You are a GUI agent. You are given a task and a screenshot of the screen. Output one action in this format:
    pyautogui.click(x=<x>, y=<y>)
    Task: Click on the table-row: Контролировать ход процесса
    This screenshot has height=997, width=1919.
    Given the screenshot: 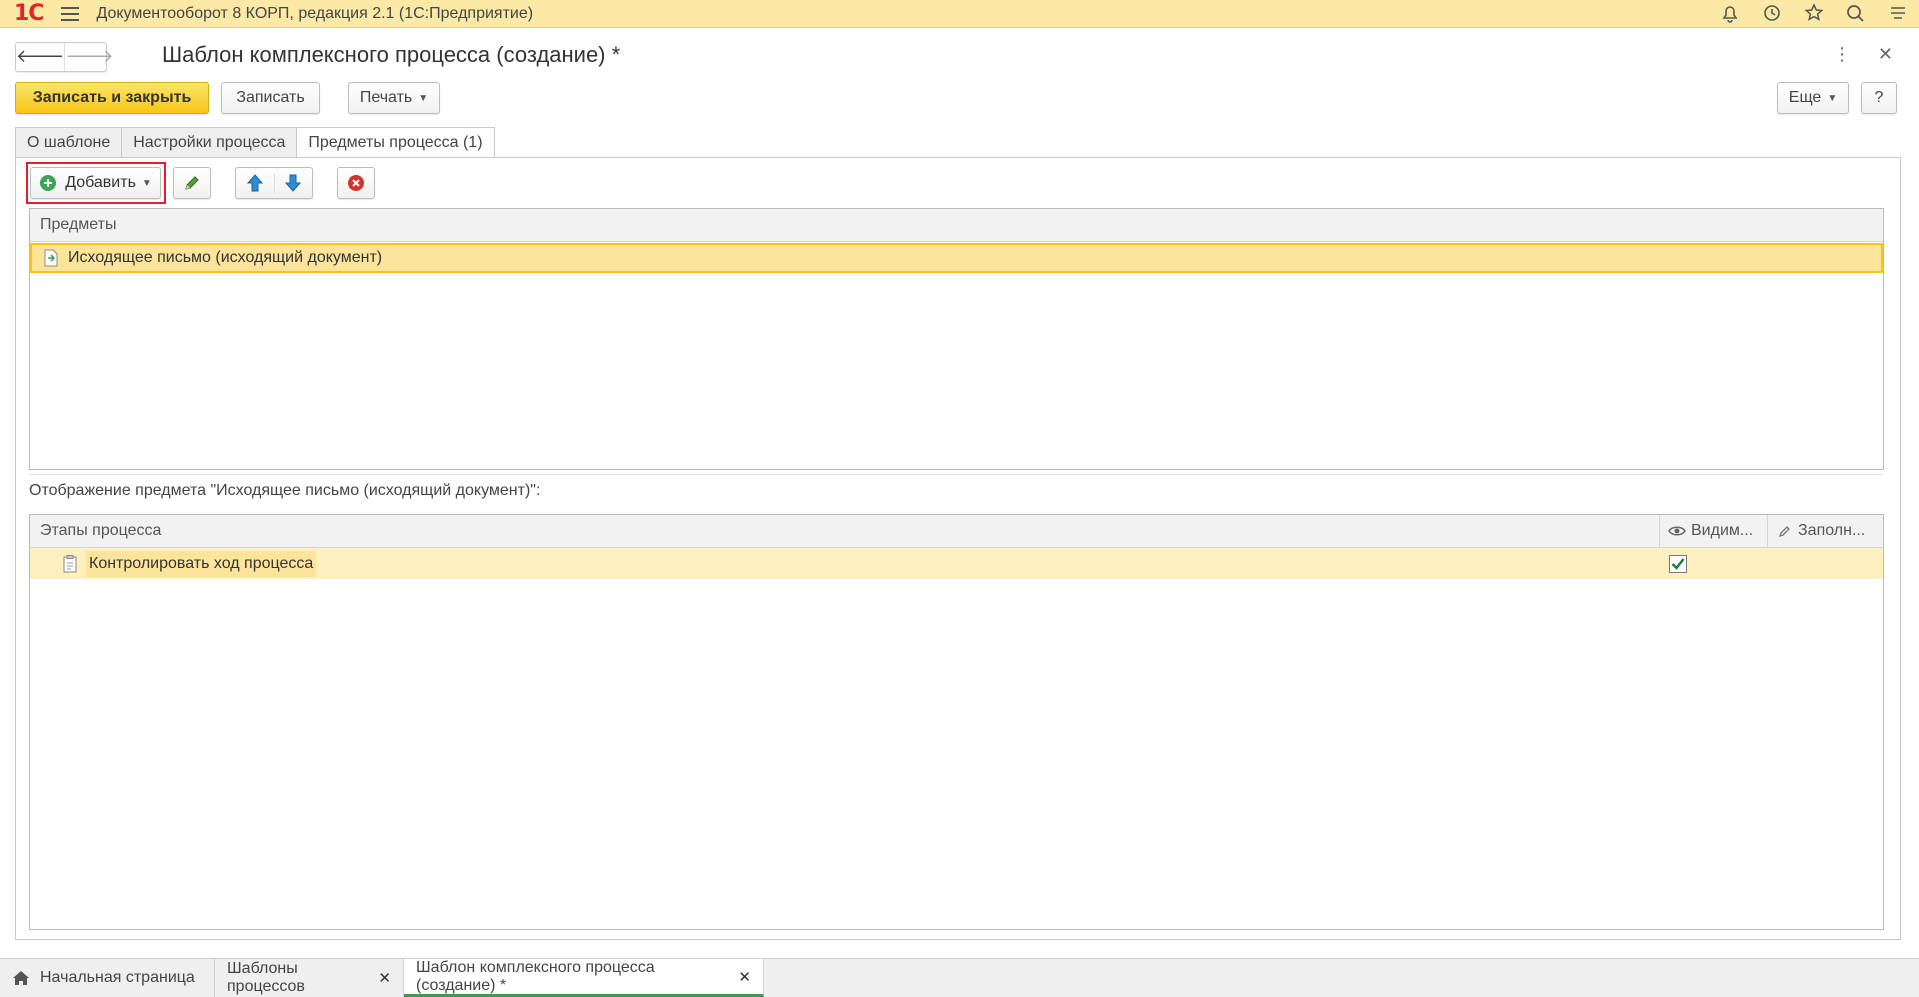 What is the action you would take?
    pyautogui.click(x=956, y=563)
    